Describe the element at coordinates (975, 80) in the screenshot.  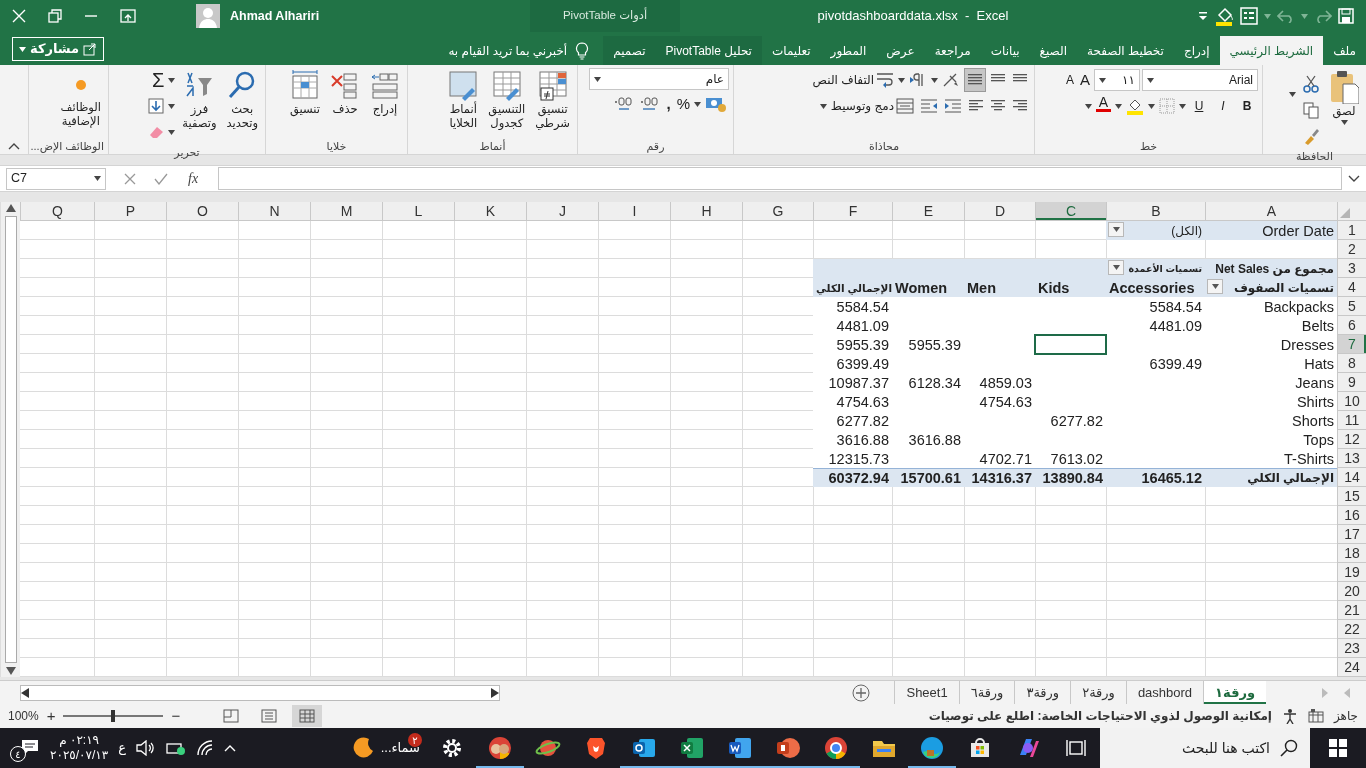
I see `align-bottom-button` at that location.